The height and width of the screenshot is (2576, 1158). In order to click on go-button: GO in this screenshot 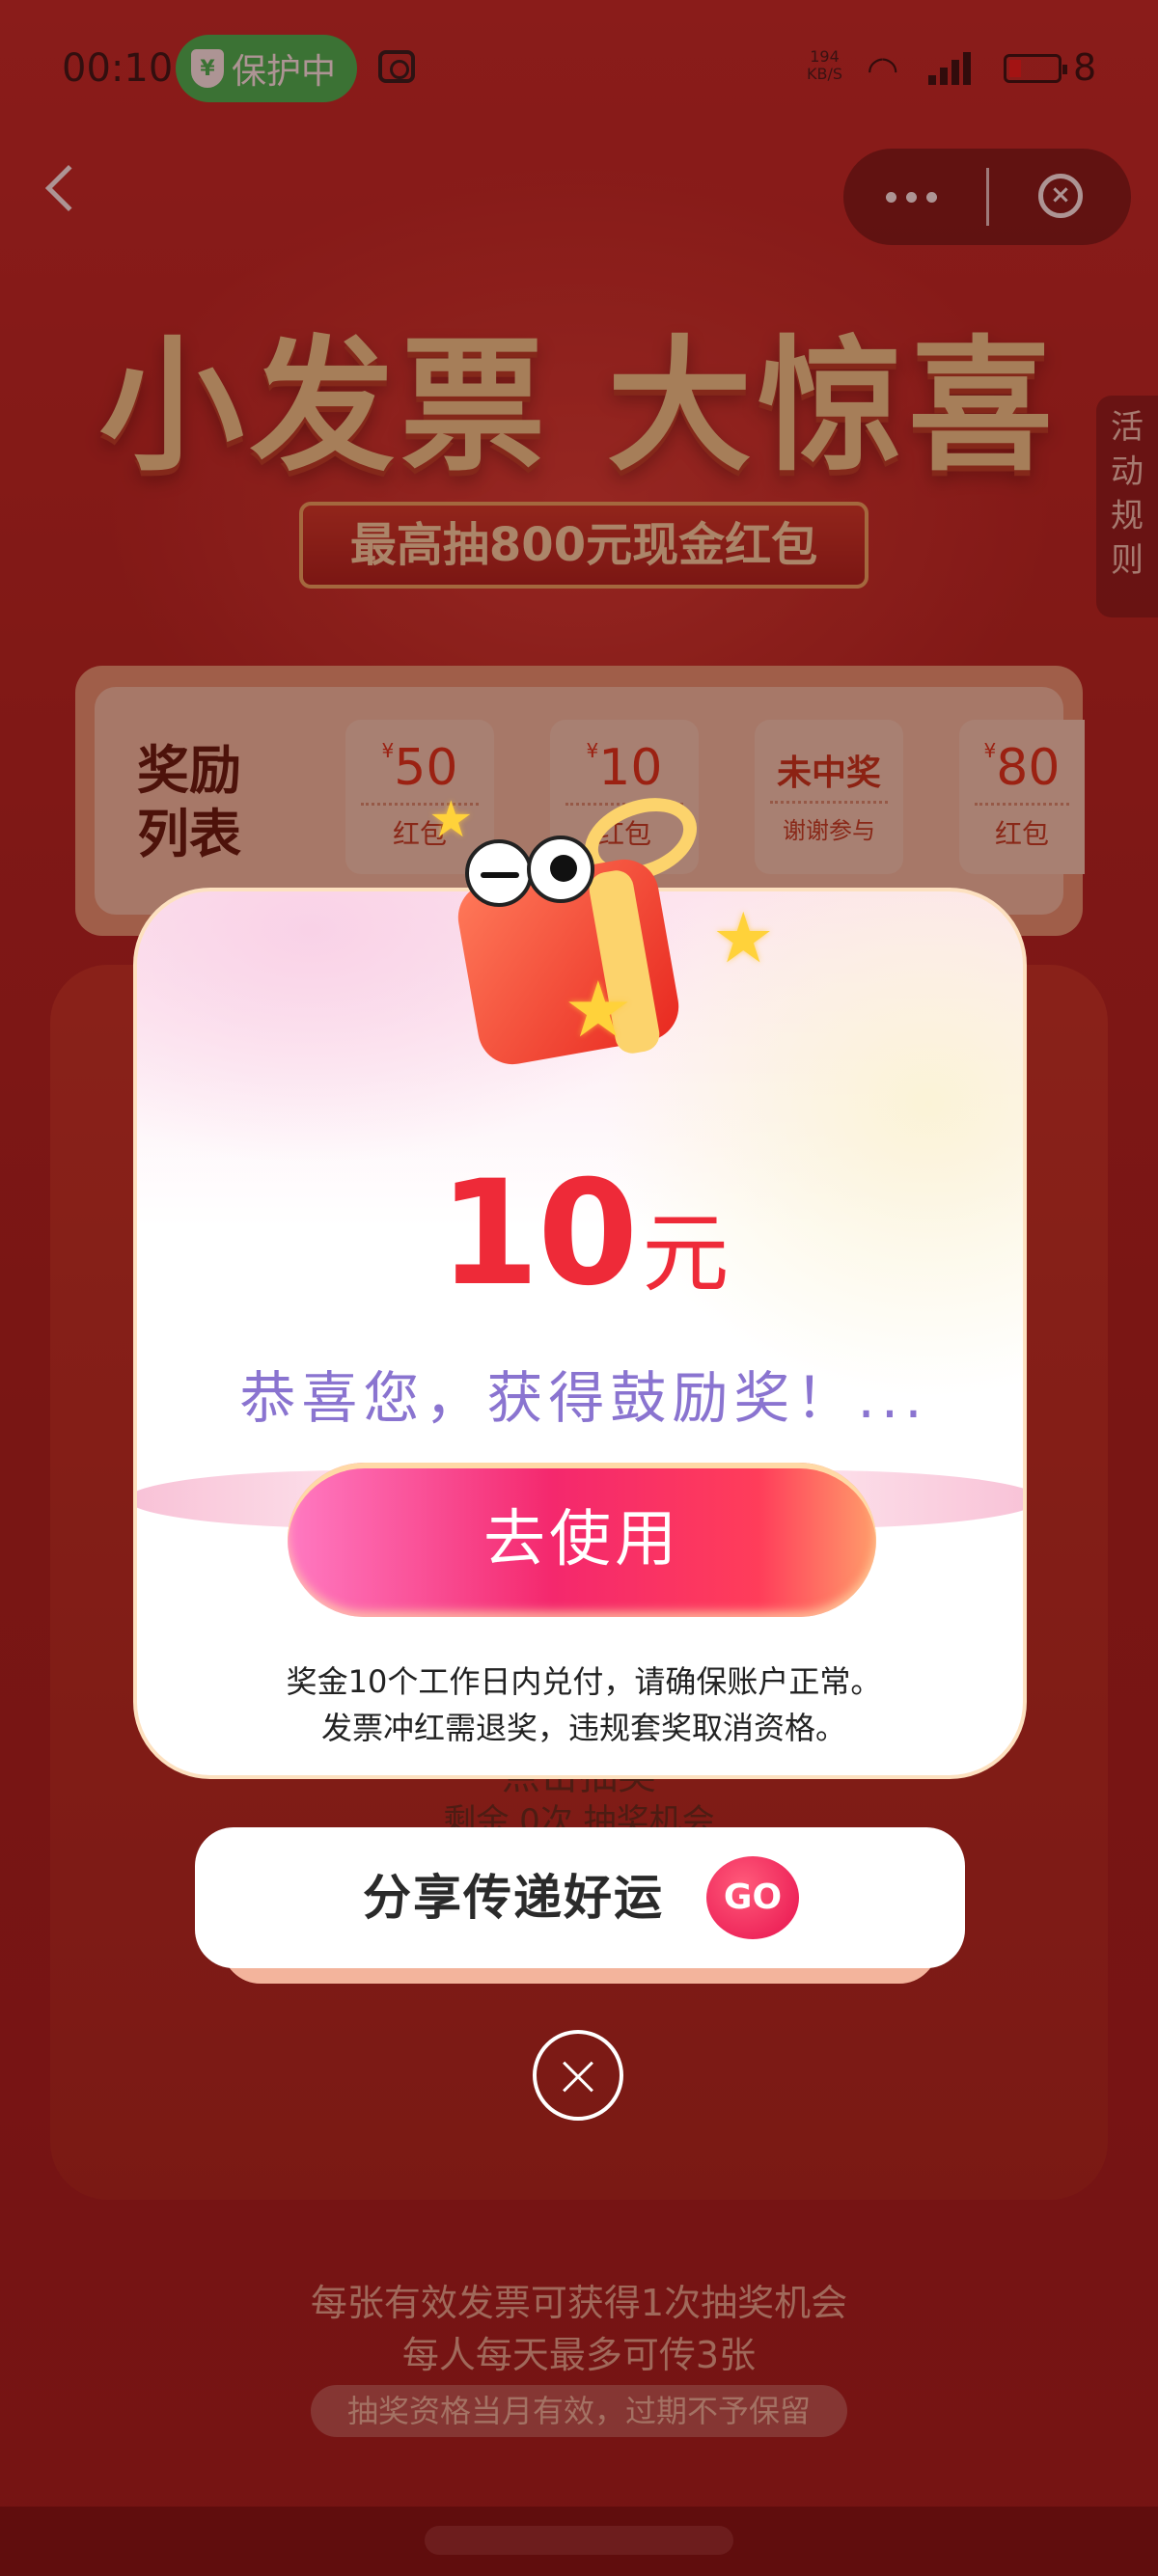, I will do `click(752, 1898)`.